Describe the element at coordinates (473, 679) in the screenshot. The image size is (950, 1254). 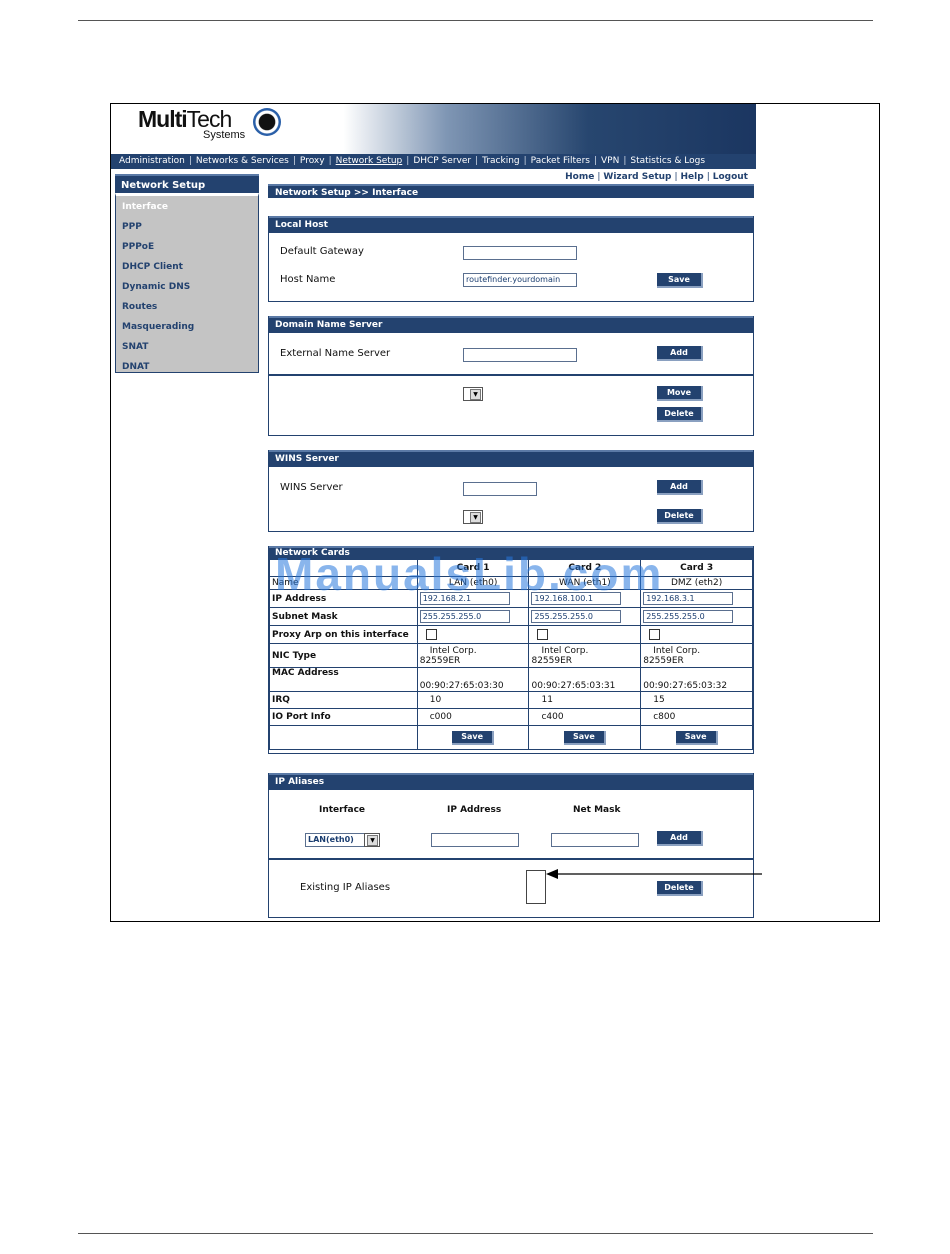
I see `table-cell: 00:90:27:65:03:30` at that location.